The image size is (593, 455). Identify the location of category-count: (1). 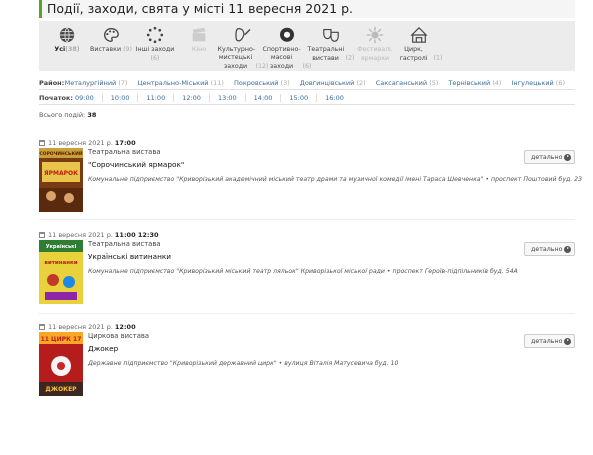
(438, 58).